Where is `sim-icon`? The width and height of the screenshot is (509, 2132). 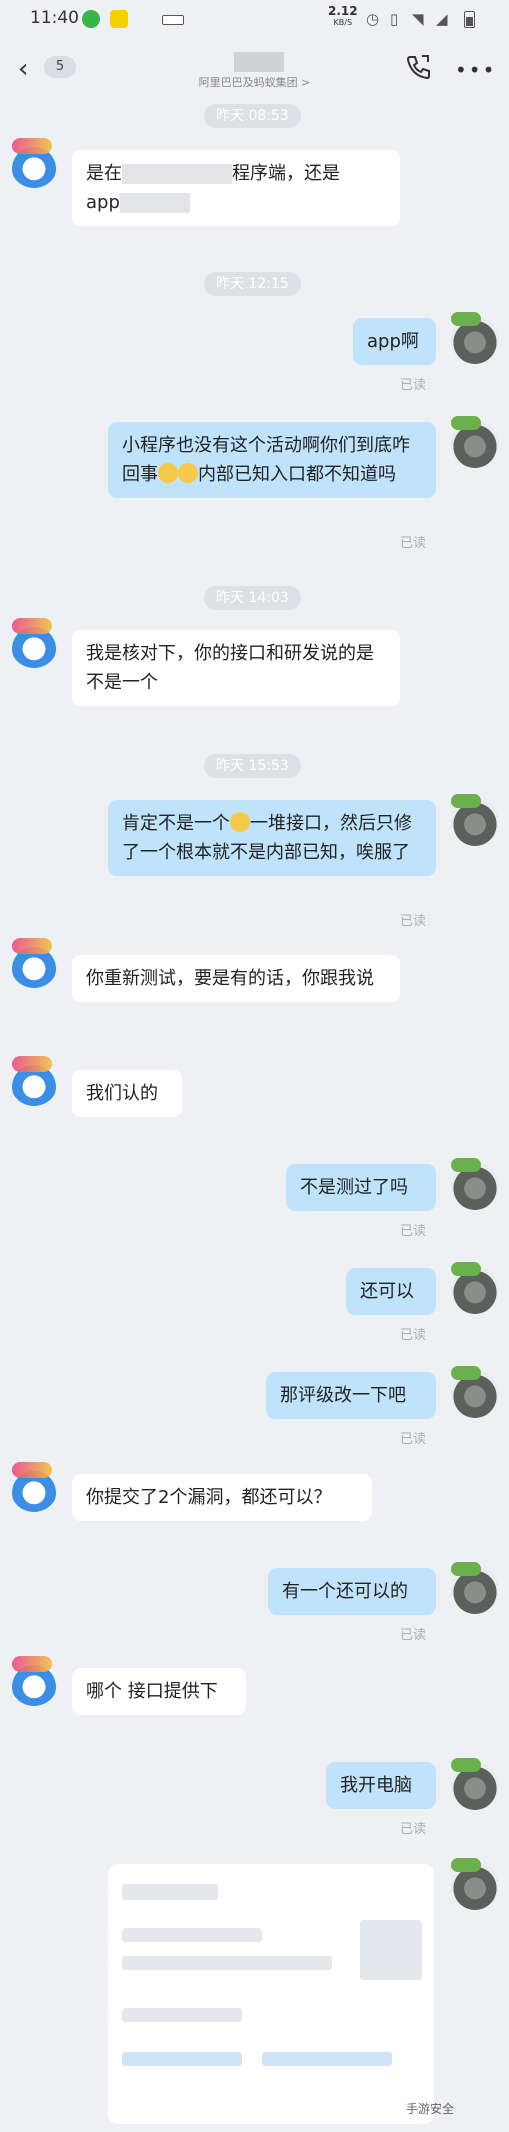 sim-icon is located at coordinates (173, 20).